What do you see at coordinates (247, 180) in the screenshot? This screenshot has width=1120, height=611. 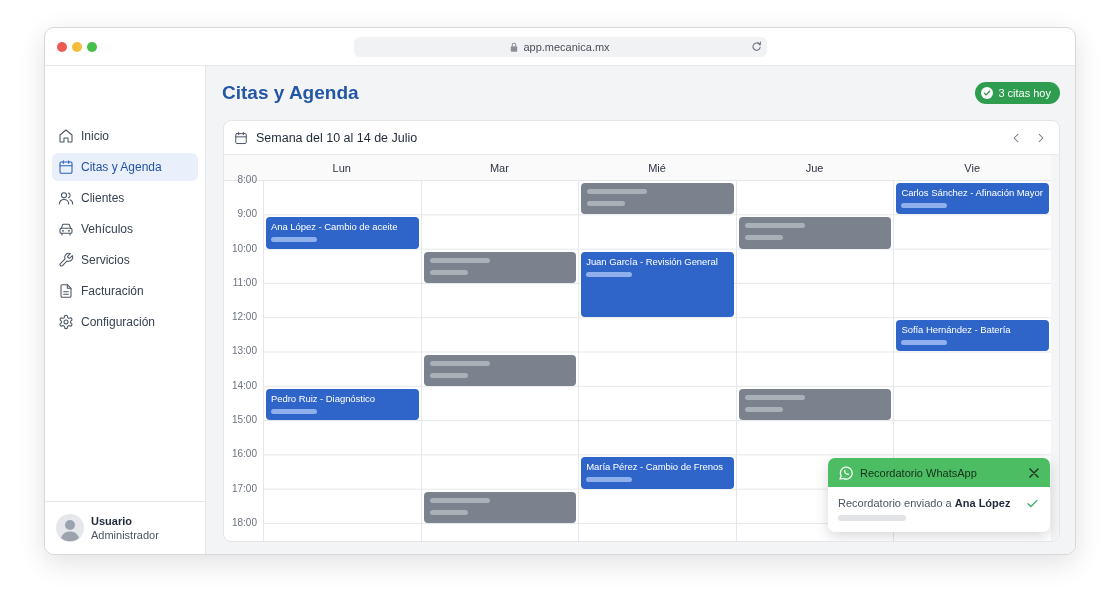 I see `time-label: 8:00` at bounding box center [247, 180].